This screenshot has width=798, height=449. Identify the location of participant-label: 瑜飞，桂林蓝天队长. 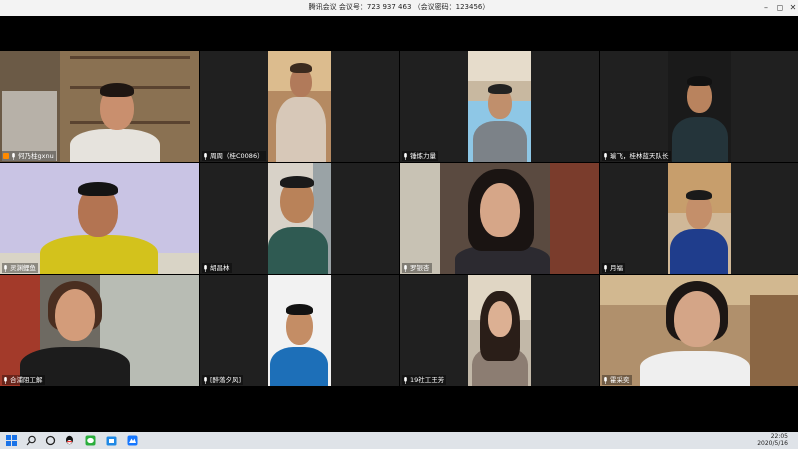
(636, 156).